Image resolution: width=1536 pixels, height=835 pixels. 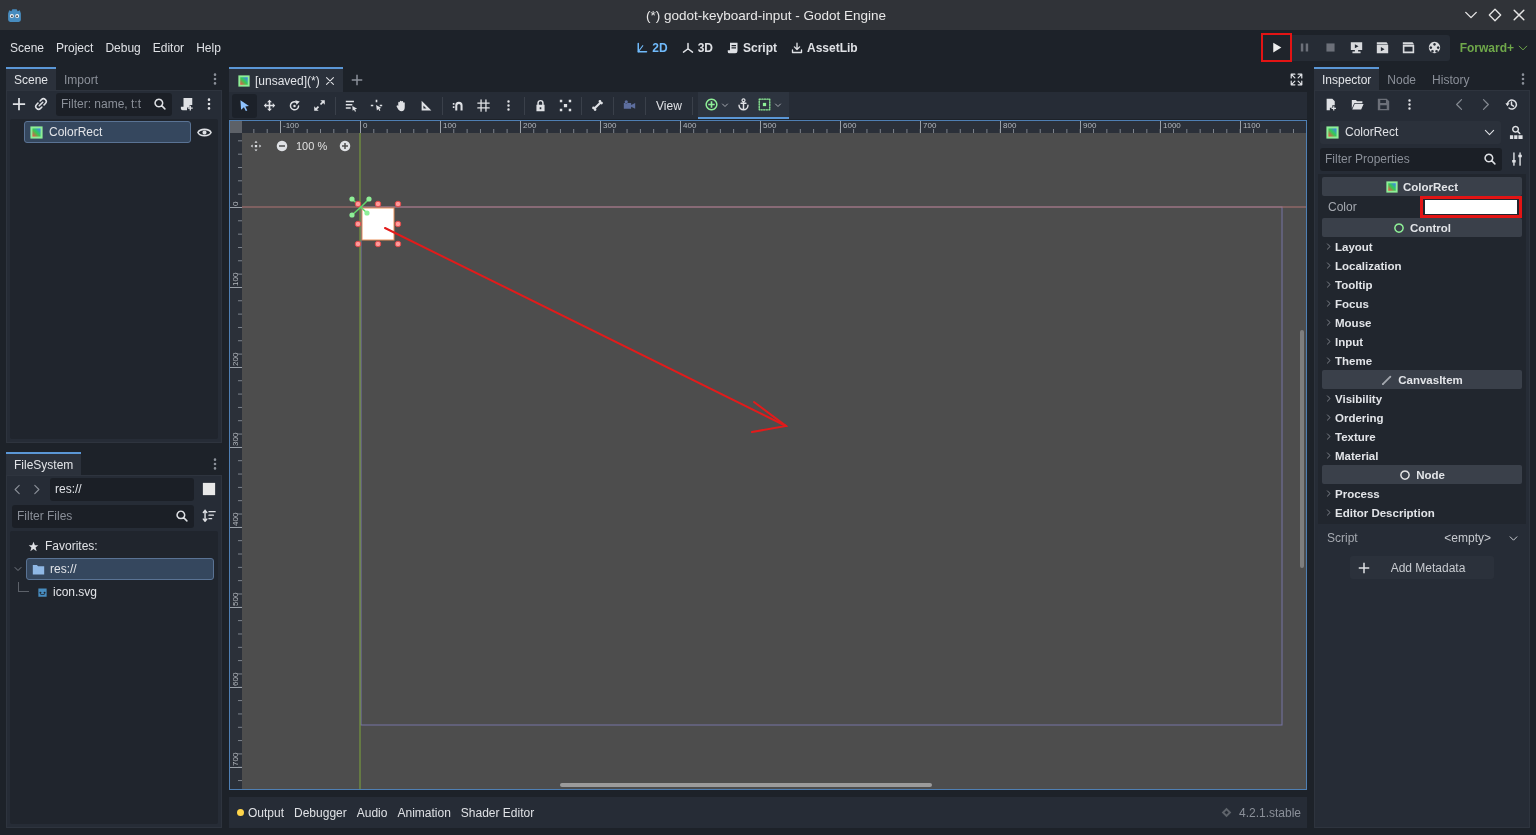 I want to click on dock-tab: History, so click(x=1451, y=78).